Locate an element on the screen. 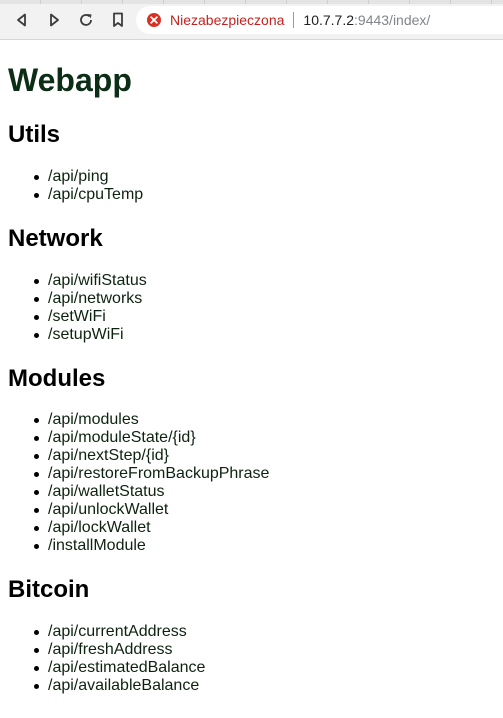 The width and height of the screenshot is (503, 718). list-item: /setupWiFi is located at coordinates (89, 335).